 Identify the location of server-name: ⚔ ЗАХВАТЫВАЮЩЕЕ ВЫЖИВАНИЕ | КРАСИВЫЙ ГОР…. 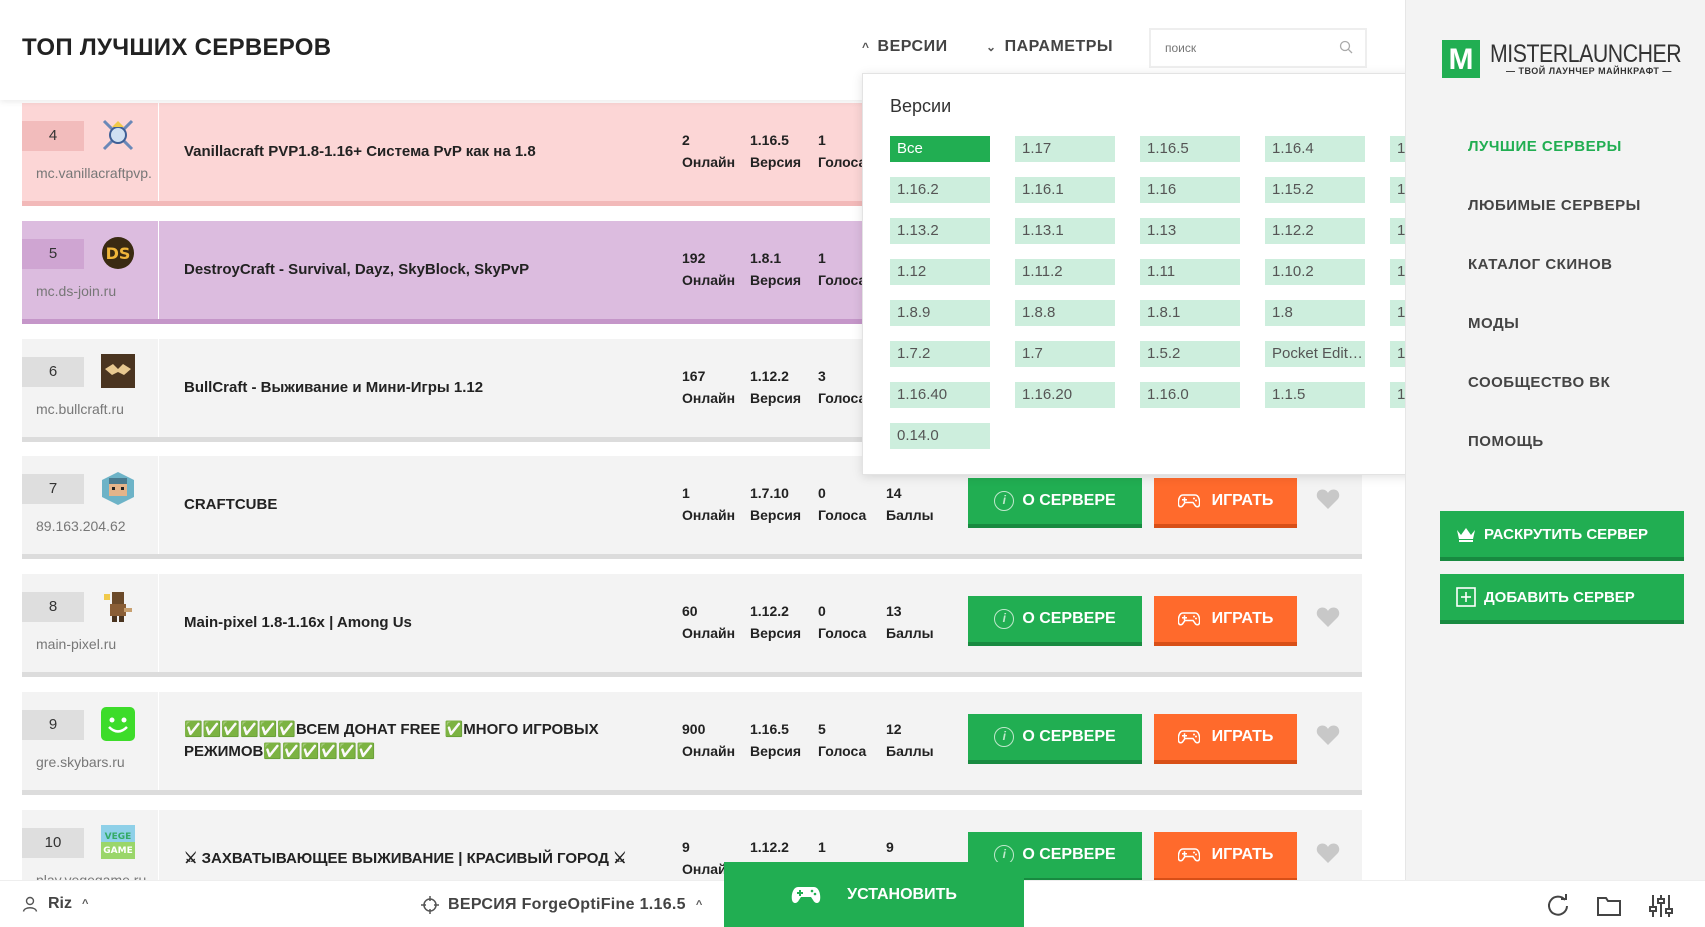
(419, 845).